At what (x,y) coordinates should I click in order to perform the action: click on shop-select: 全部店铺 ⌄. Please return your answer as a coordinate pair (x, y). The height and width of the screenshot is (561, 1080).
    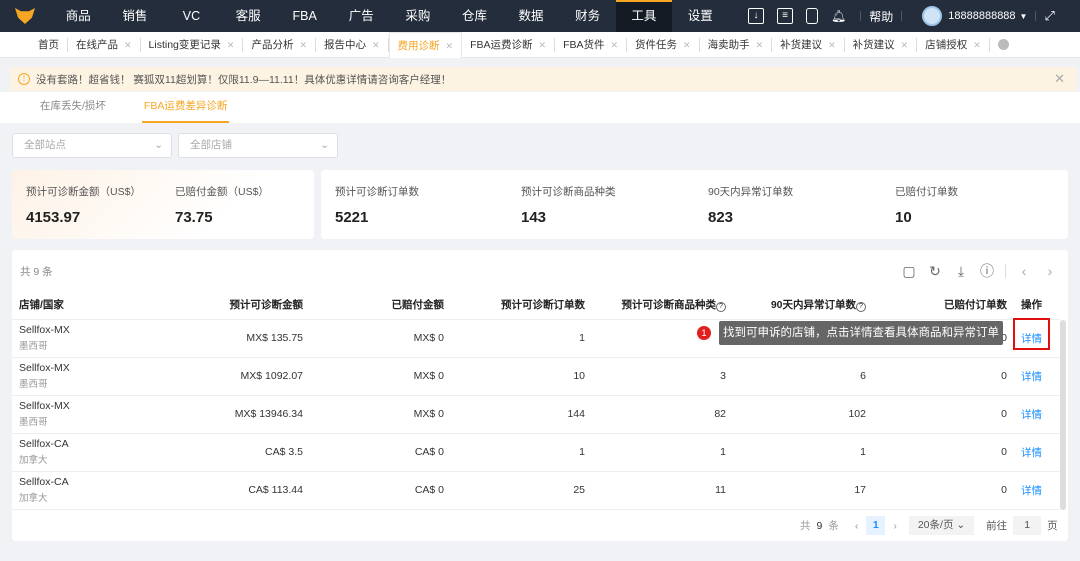
    Looking at the image, I should click on (258, 145).